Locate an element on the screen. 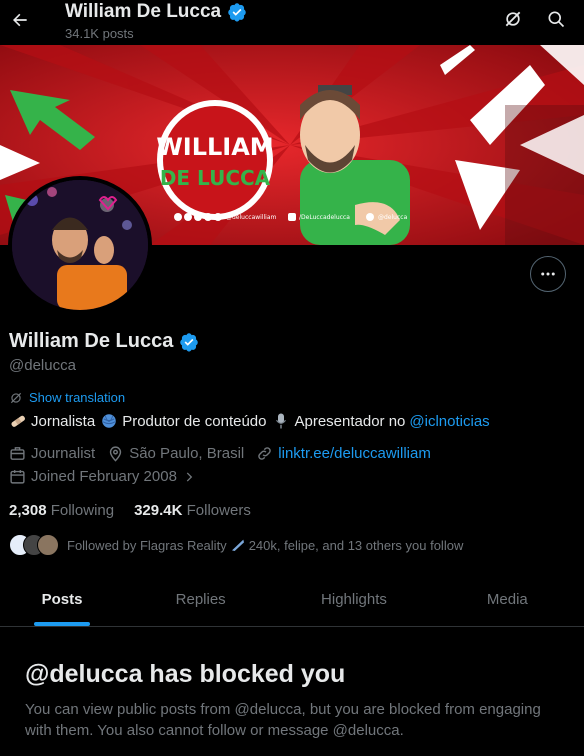  tab-media: Media is located at coordinates (507, 599).